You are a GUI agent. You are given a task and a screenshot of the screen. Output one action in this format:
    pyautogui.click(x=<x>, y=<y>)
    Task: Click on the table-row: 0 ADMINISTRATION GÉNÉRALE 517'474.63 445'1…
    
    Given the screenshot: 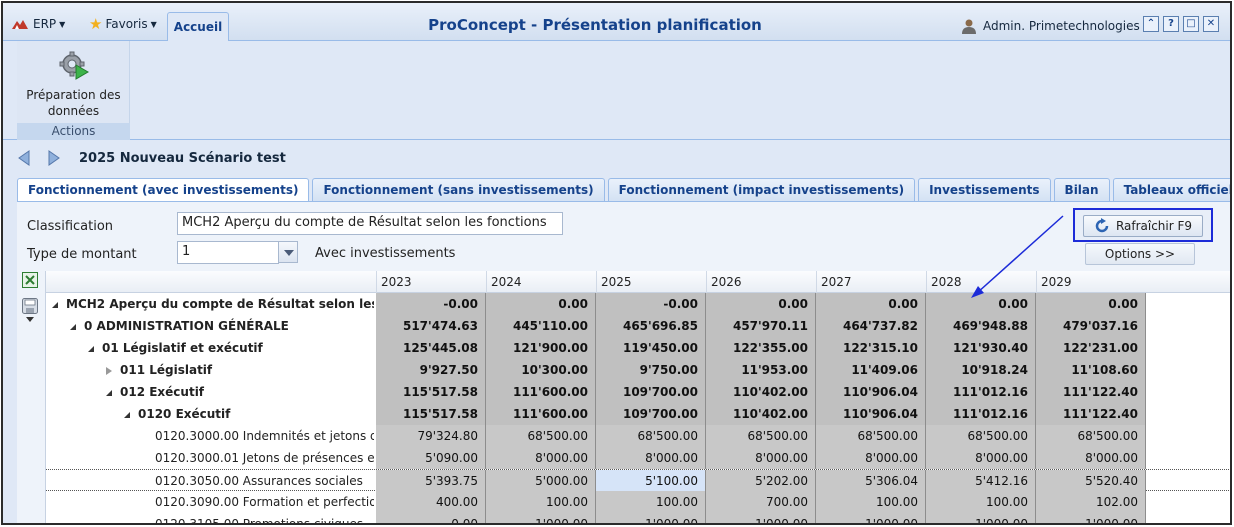 What is the action you would take?
    pyautogui.click(x=638, y=326)
    